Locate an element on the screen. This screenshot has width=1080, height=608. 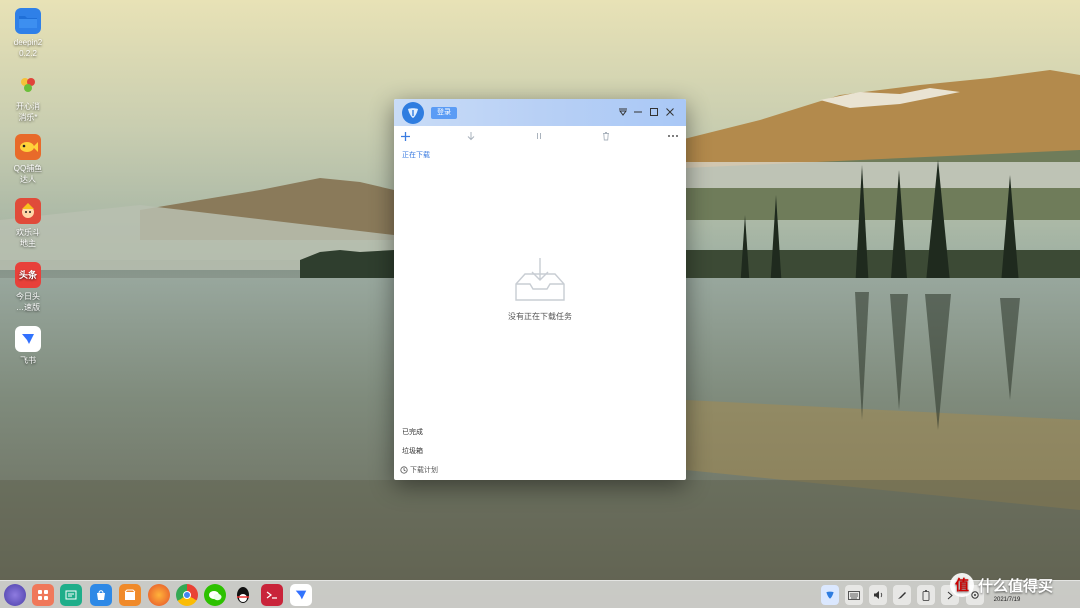
desktop-icon-deepin-folder: deepin2 0.2.2 is located at coordinates (28, 33).